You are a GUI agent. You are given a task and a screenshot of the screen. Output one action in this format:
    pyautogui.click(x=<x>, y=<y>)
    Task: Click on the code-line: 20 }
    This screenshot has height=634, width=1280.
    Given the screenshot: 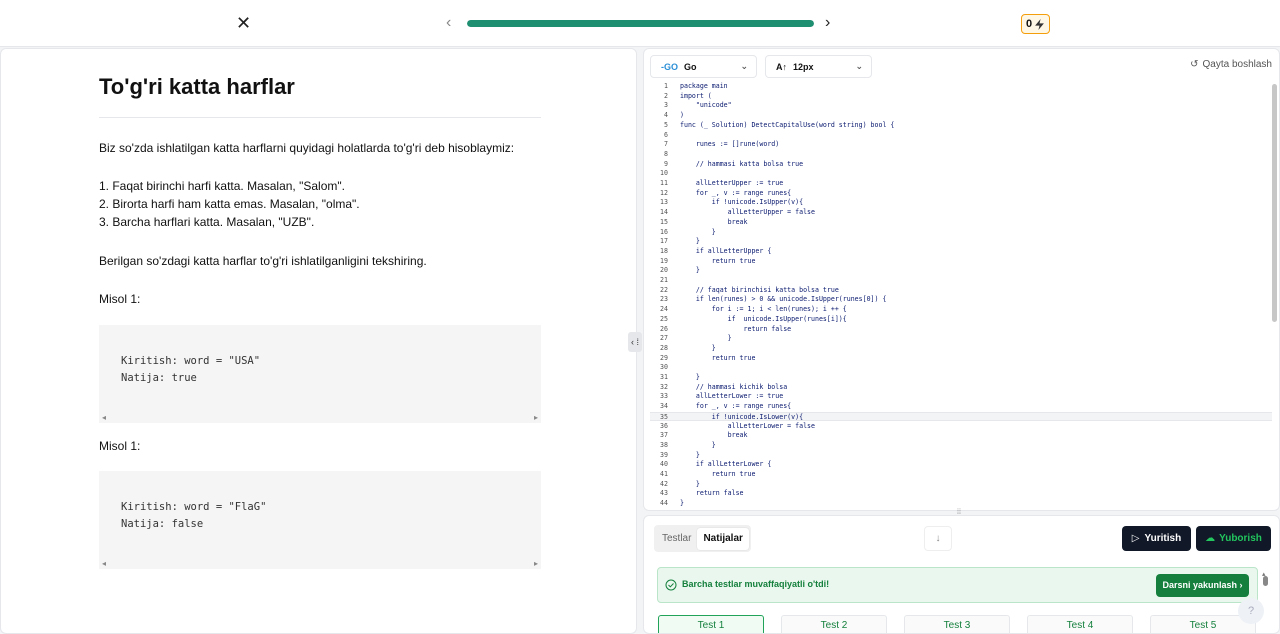 What is the action you would take?
    pyautogui.click(x=961, y=271)
    